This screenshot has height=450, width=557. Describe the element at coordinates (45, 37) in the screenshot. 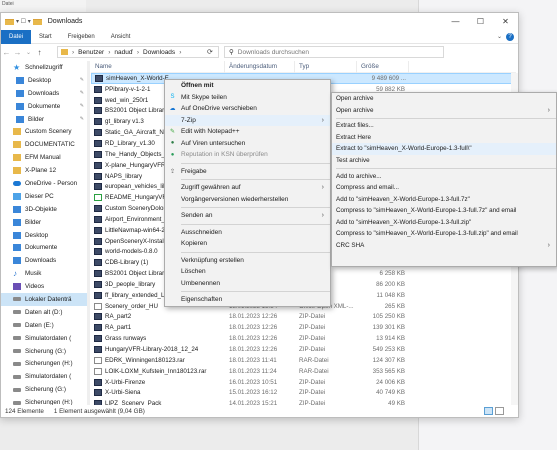

I see `tab-start: Start` at that location.